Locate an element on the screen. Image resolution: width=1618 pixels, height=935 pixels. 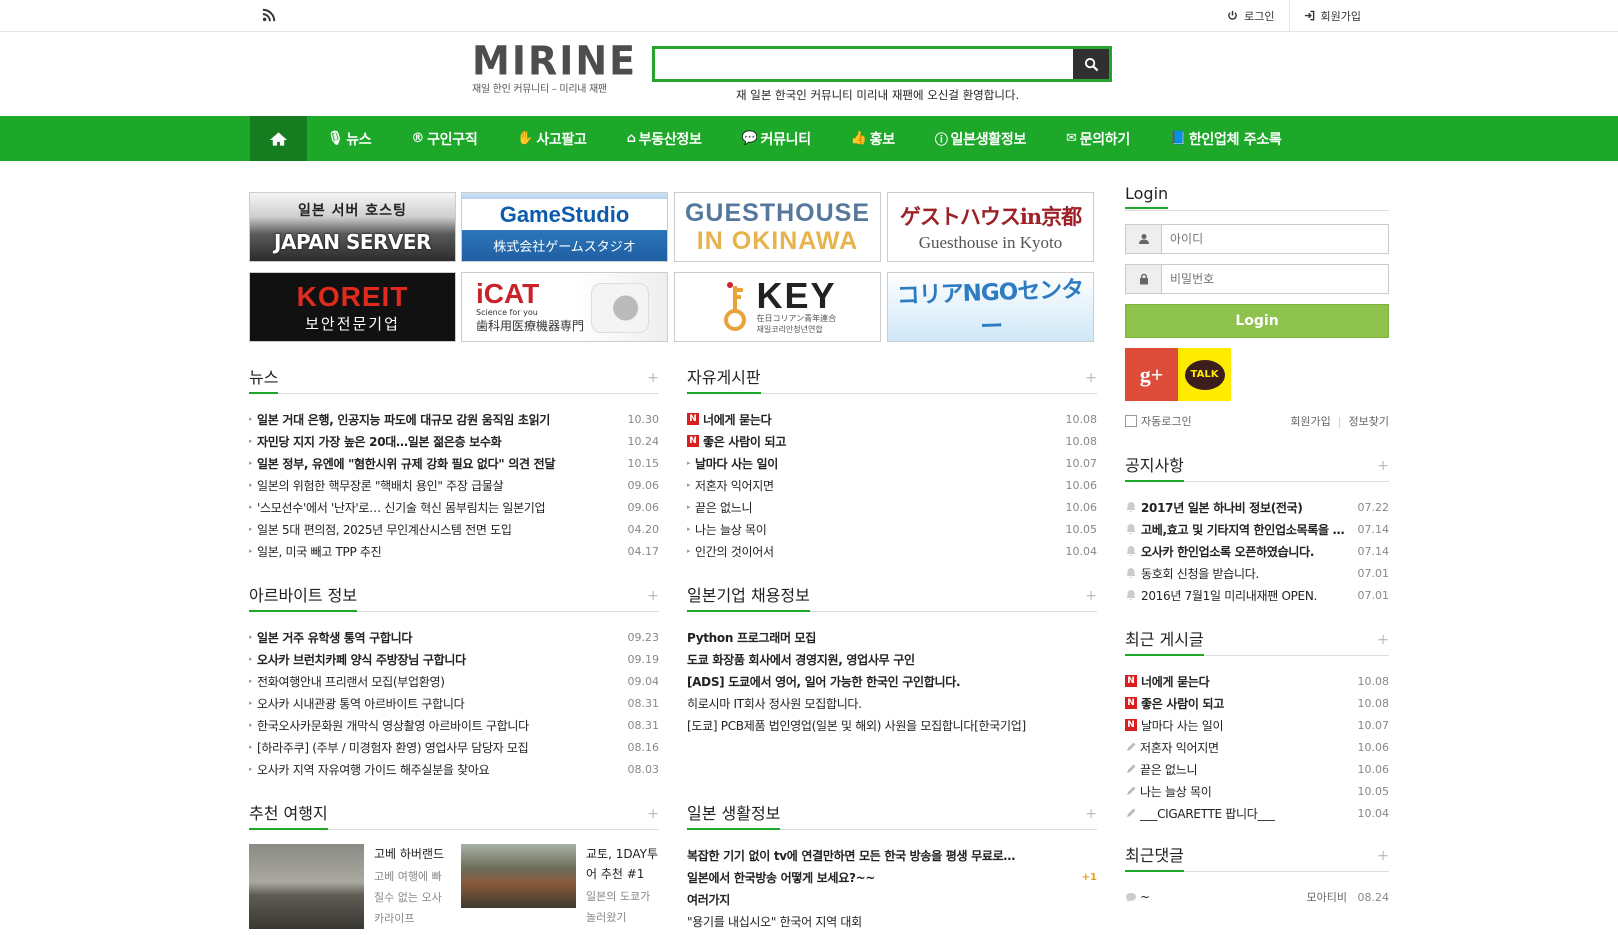
list-item: ▸ '스모선수'에서 '난자'로… 신기술 혁신 몸부림치는 일본기업 09.06 is located at coordinates (454, 507).